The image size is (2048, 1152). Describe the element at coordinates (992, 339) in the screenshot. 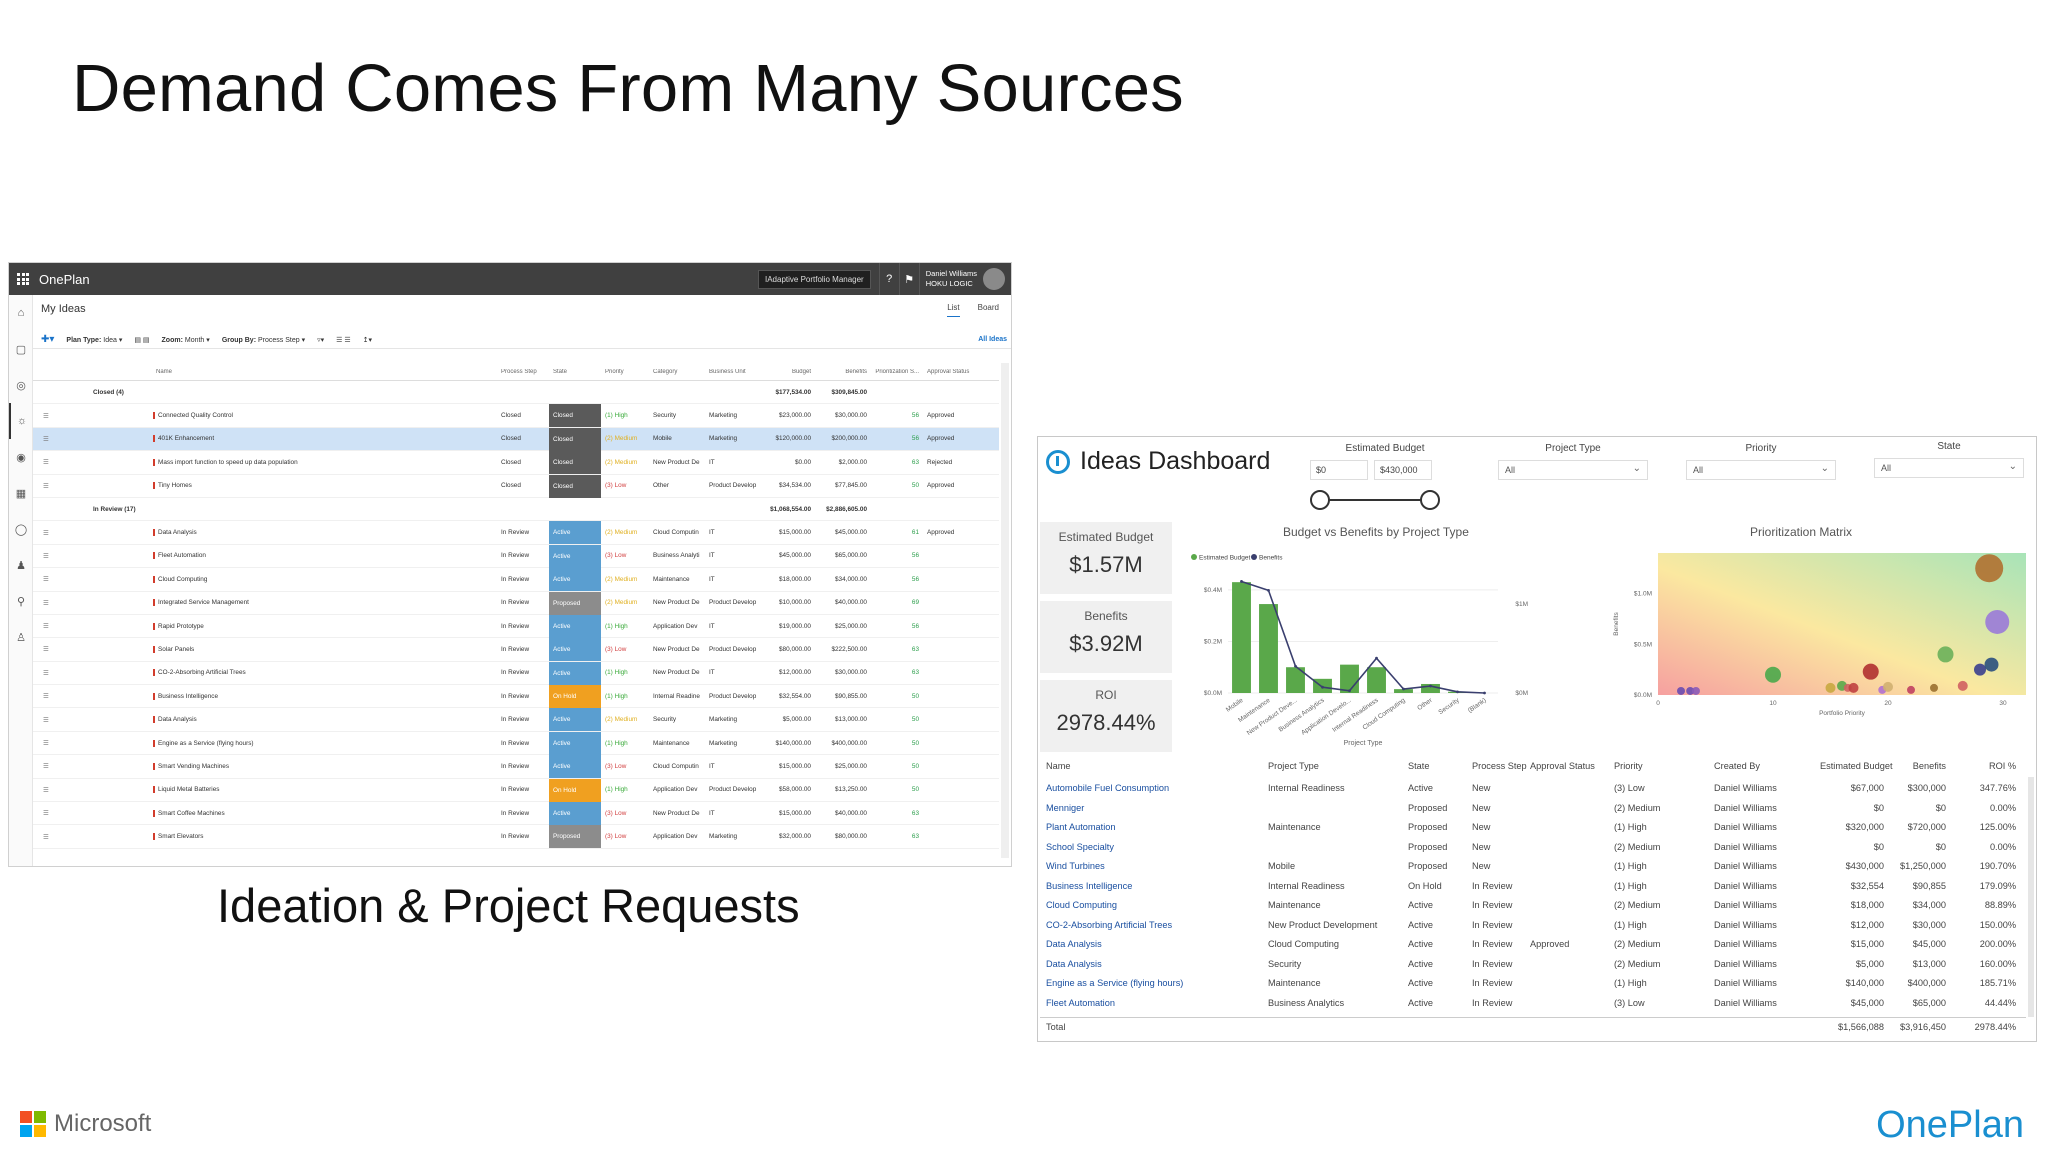

I see `all-ideas-link: All Ideas` at that location.